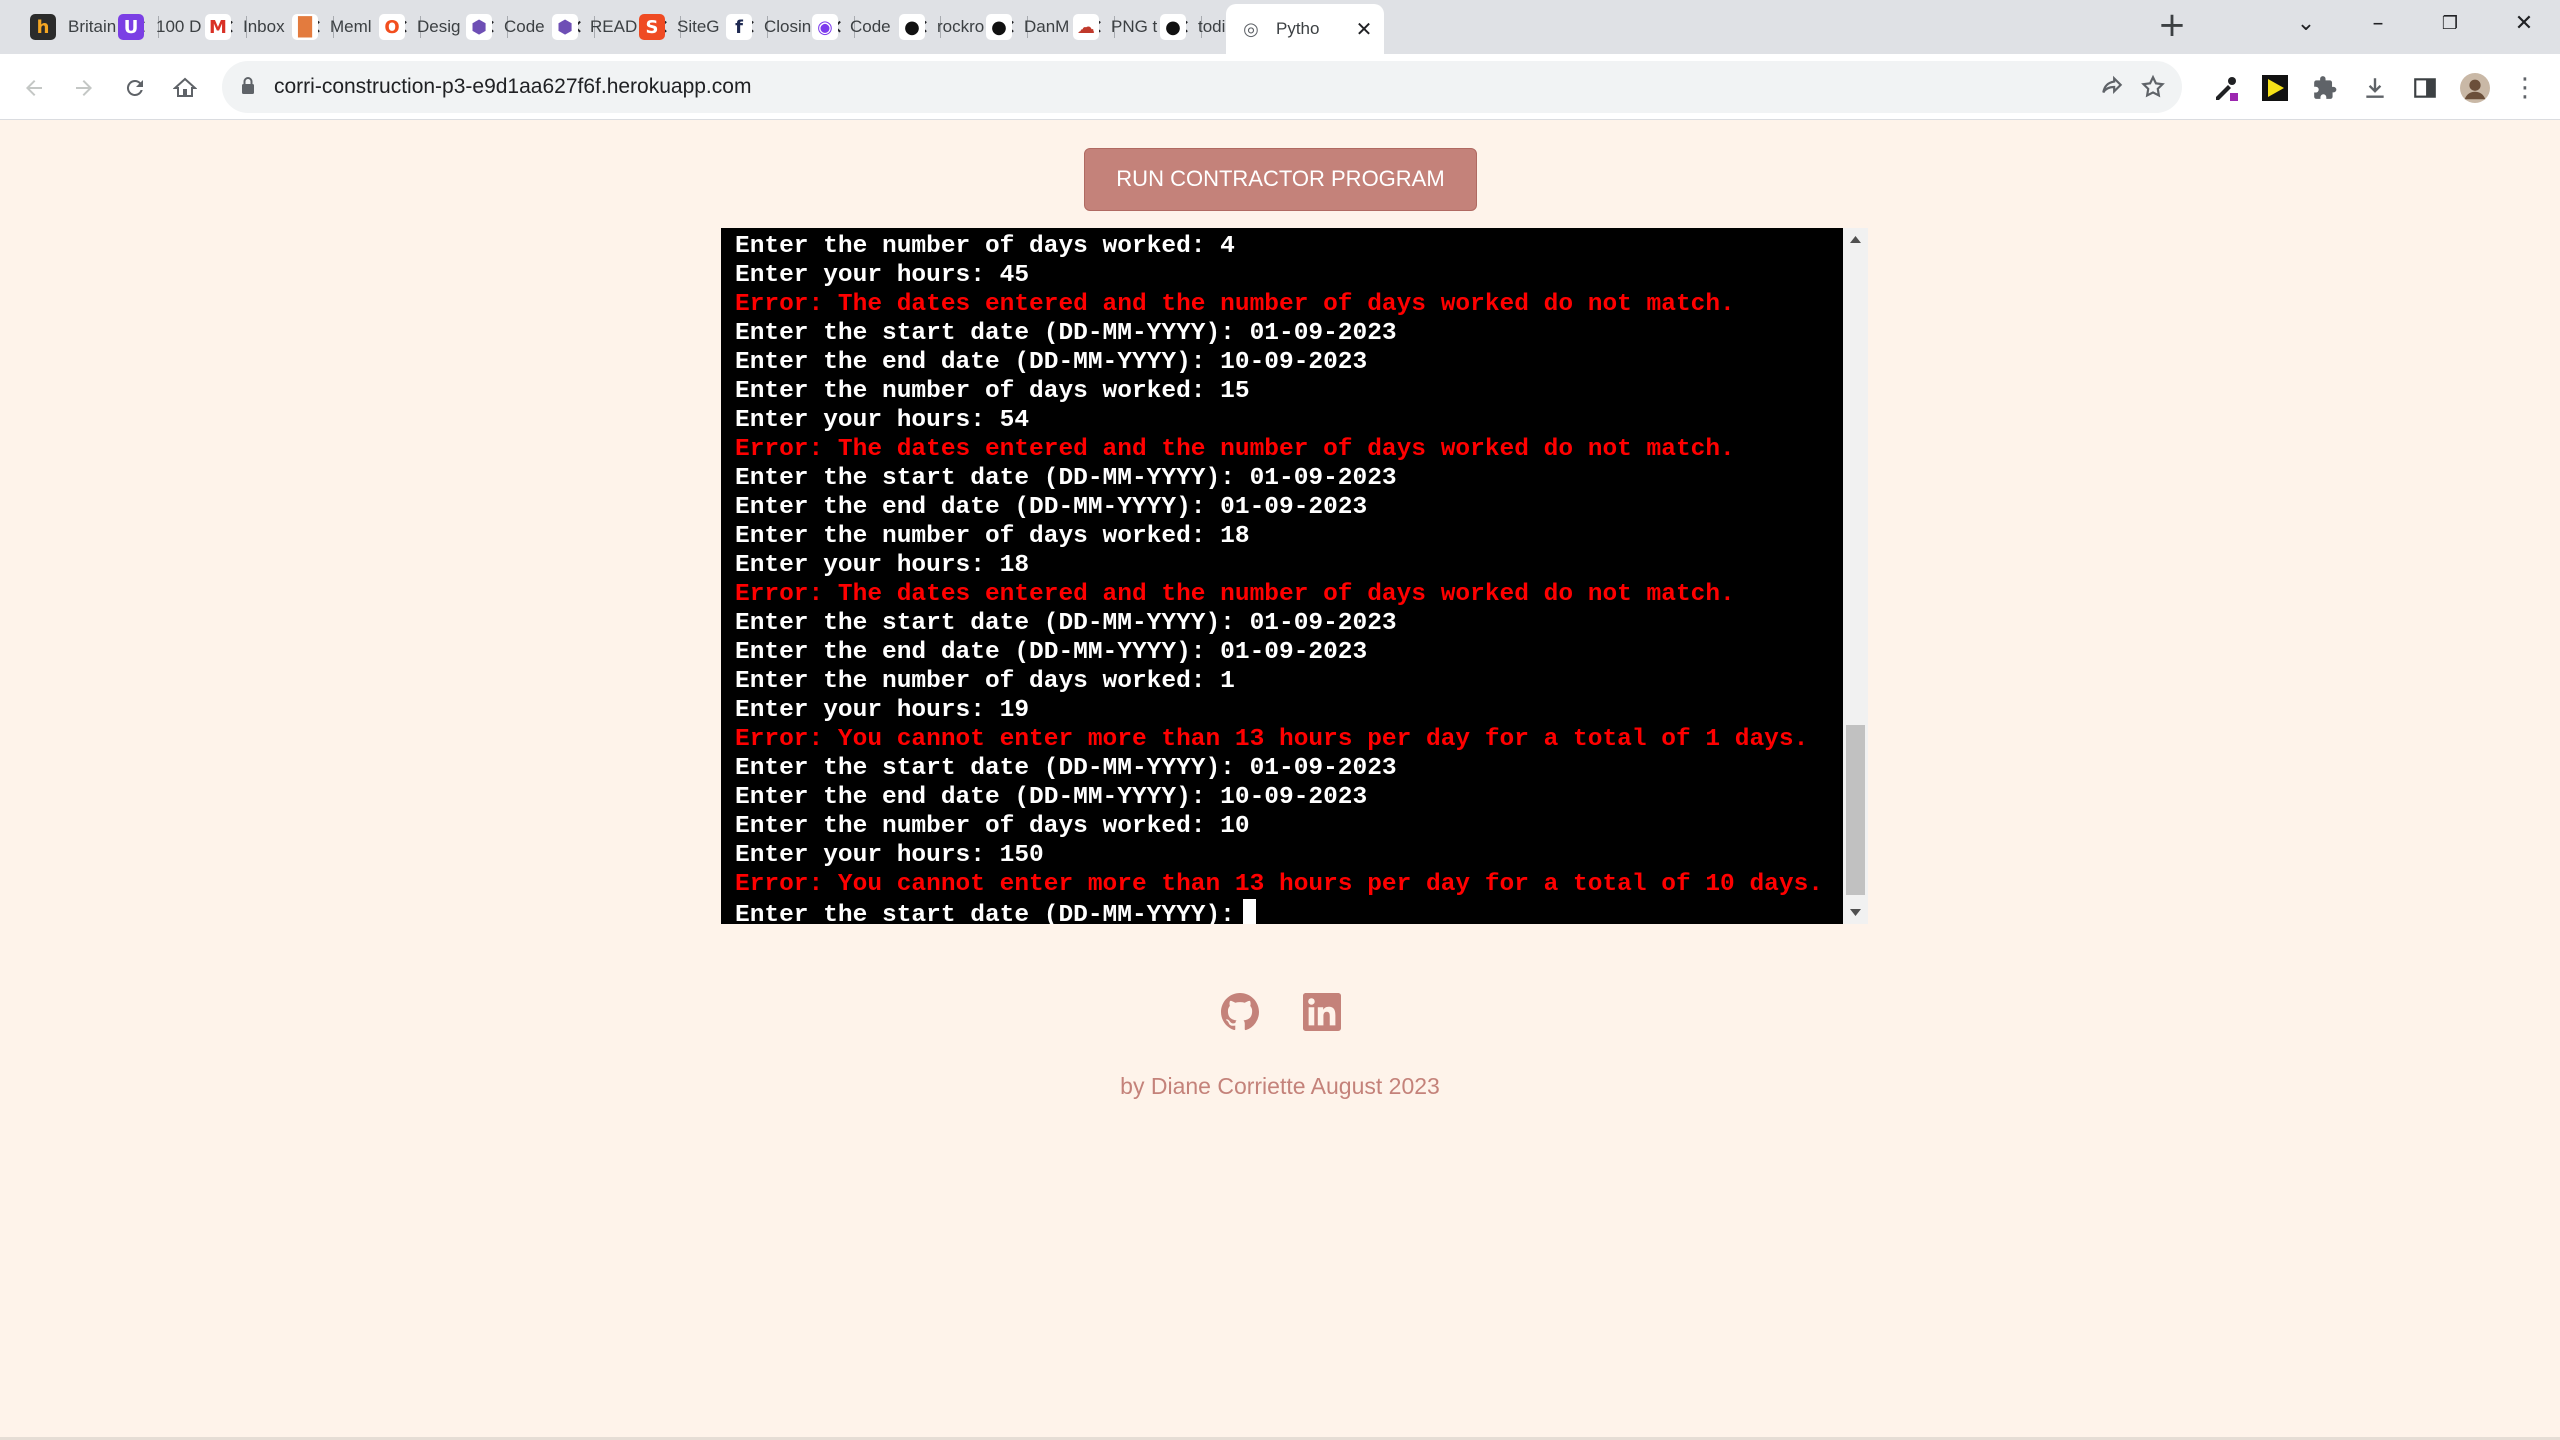  What do you see at coordinates (2475, 88) in the screenshot?
I see `avatar` at bounding box center [2475, 88].